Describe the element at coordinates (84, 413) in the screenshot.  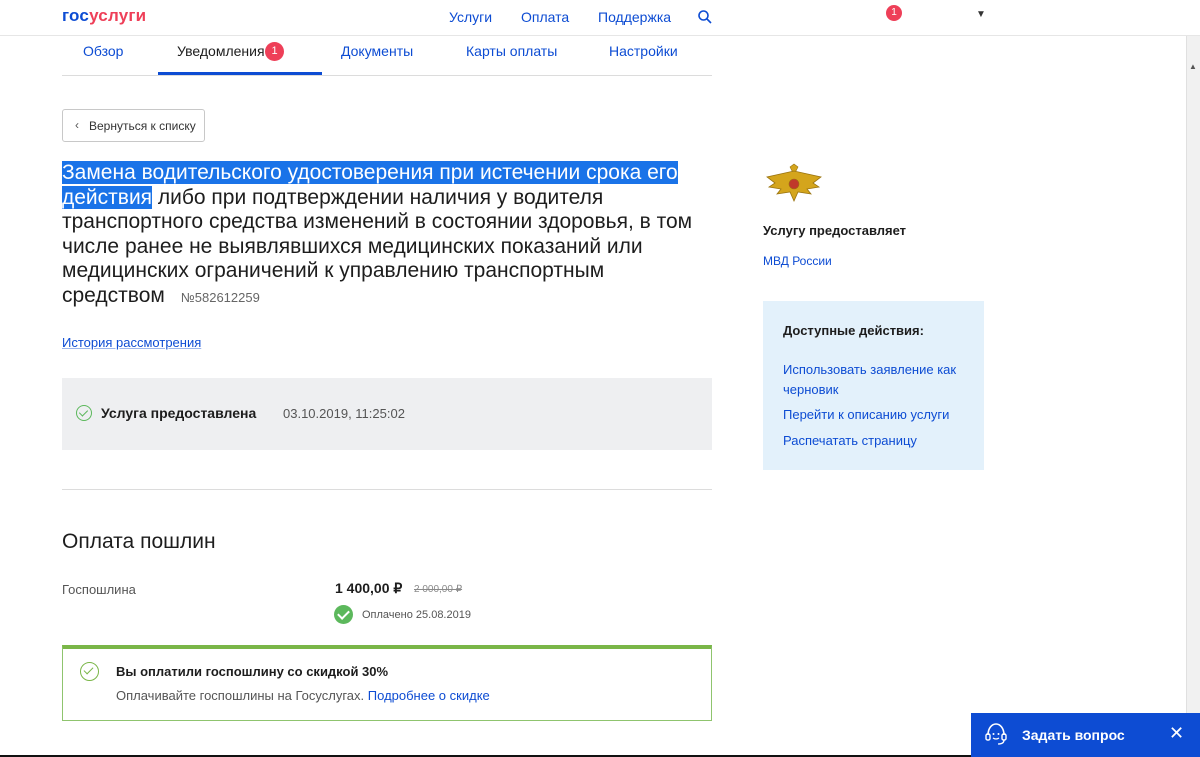
I see `status-check-icon` at that location.